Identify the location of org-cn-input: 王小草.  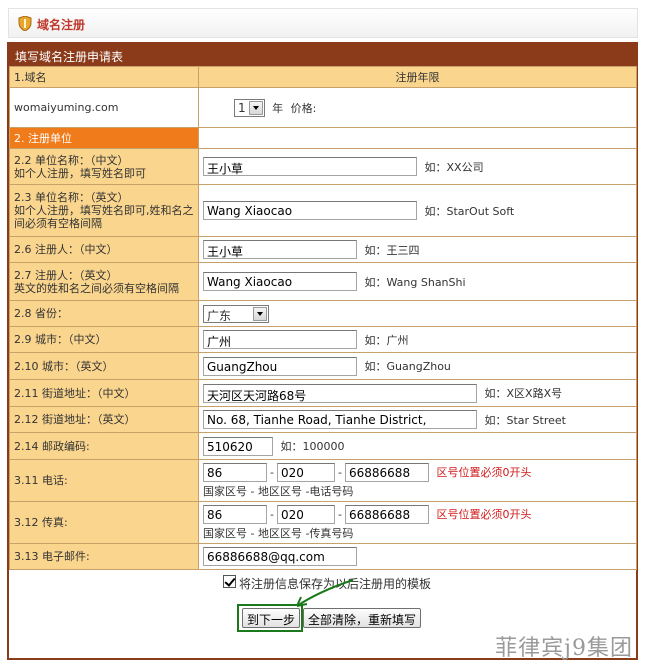
(310, 166).